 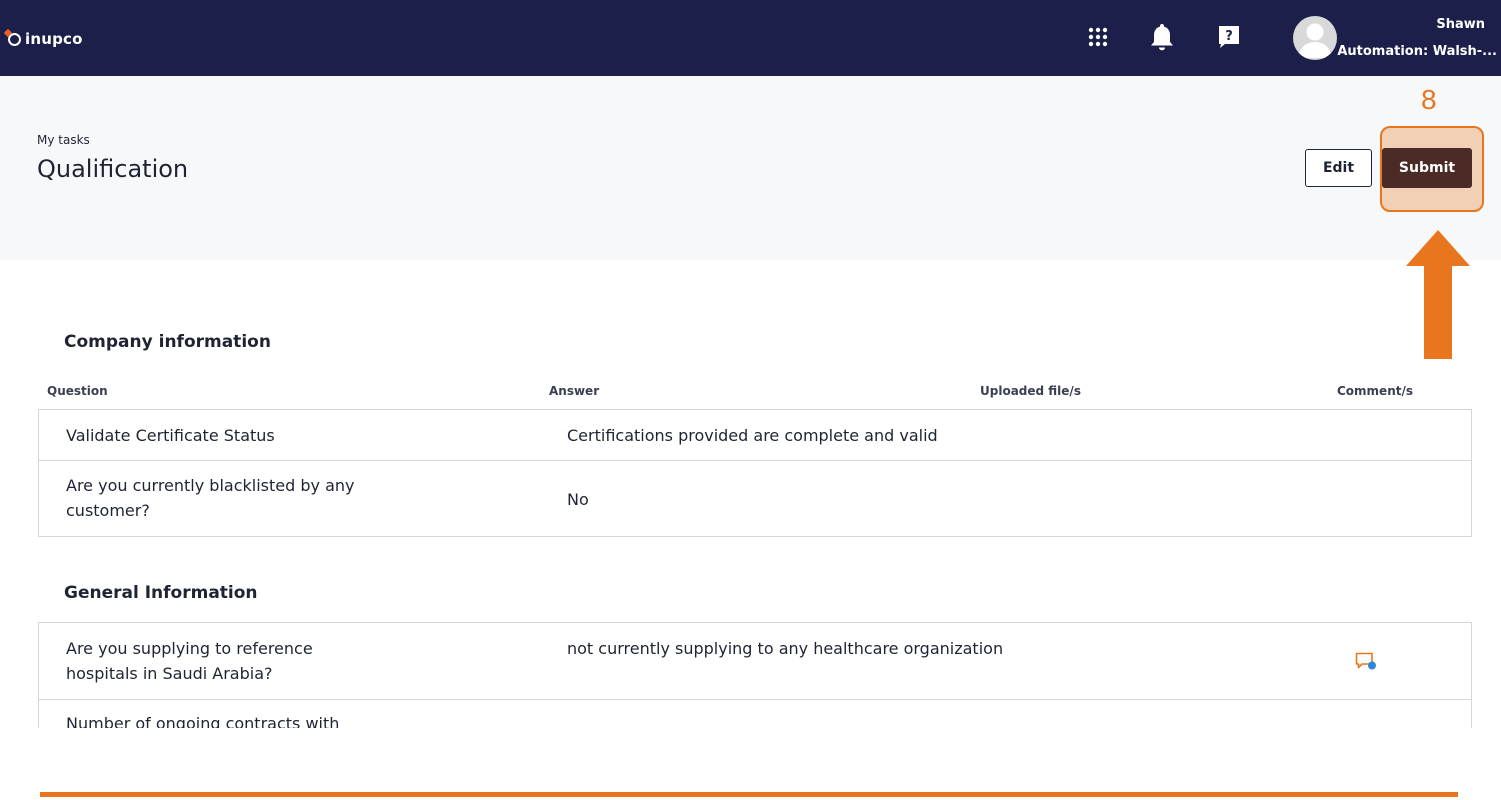 What do you see at coordinates (1030, 391) in the screenshot?
I see `column-header-uploaded-files: Uploaded file/s` at bounding box center [1030, 391].